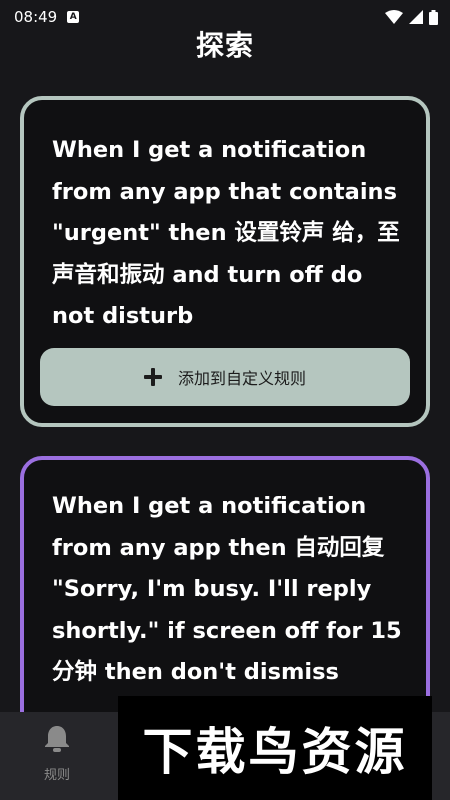 The height and width of the screenshot is (800, 450). I want to click on add-button-label: 添加到自定义规则, so click(241, 378).